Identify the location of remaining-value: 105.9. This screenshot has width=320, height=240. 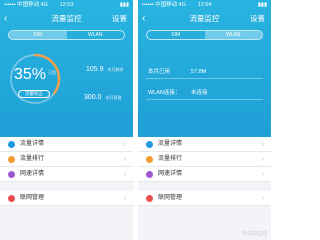
(95, 69).